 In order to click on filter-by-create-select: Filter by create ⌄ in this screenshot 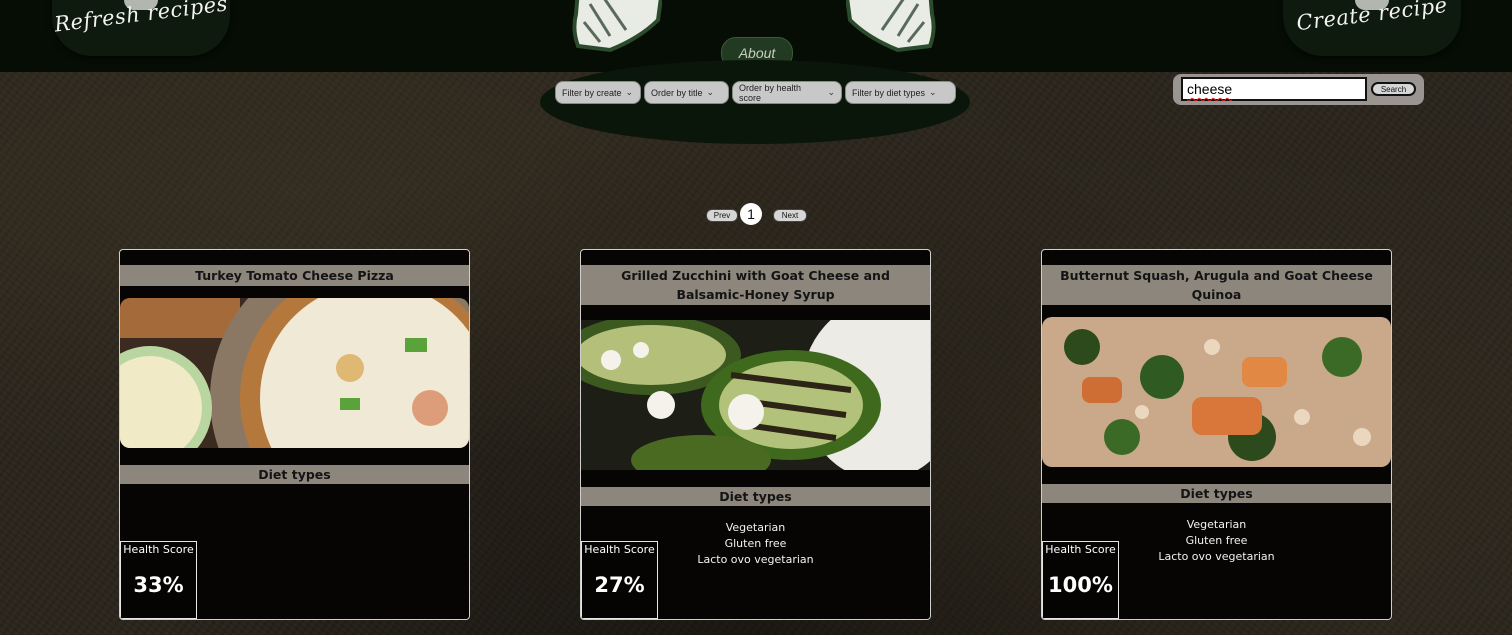, I will do `click(598, 92)`.